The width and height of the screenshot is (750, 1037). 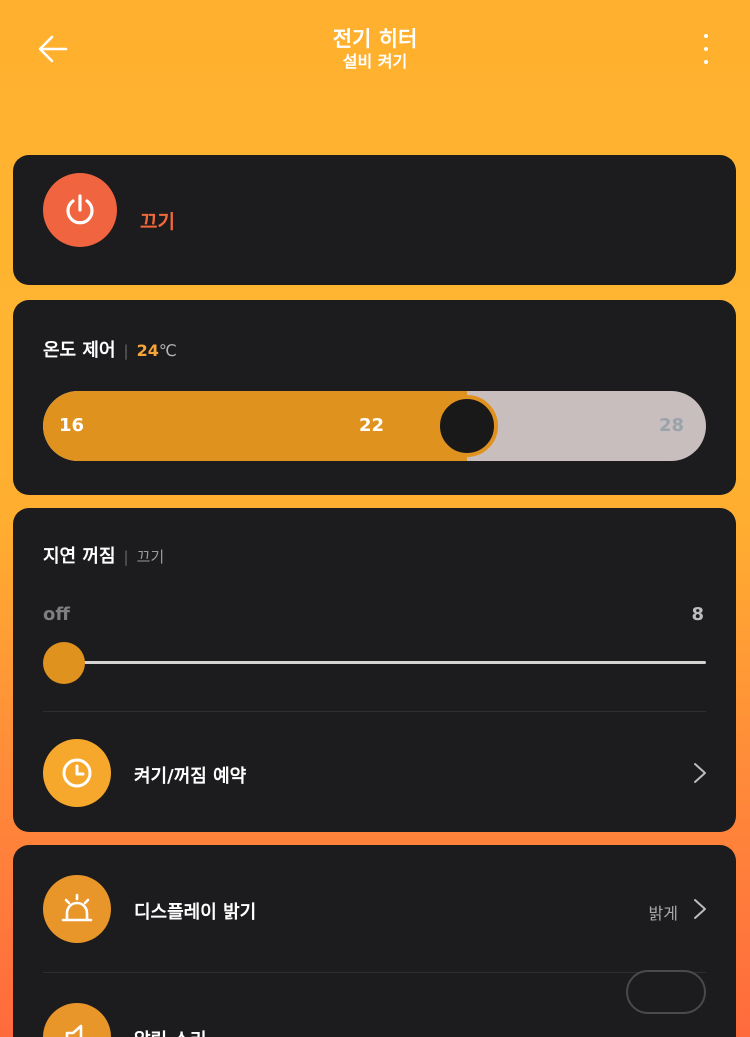 What do you see at coordinates (150, 557) in the screenshot?
I see `delay-off-status: 끄기` at bounding box center [150, 557].